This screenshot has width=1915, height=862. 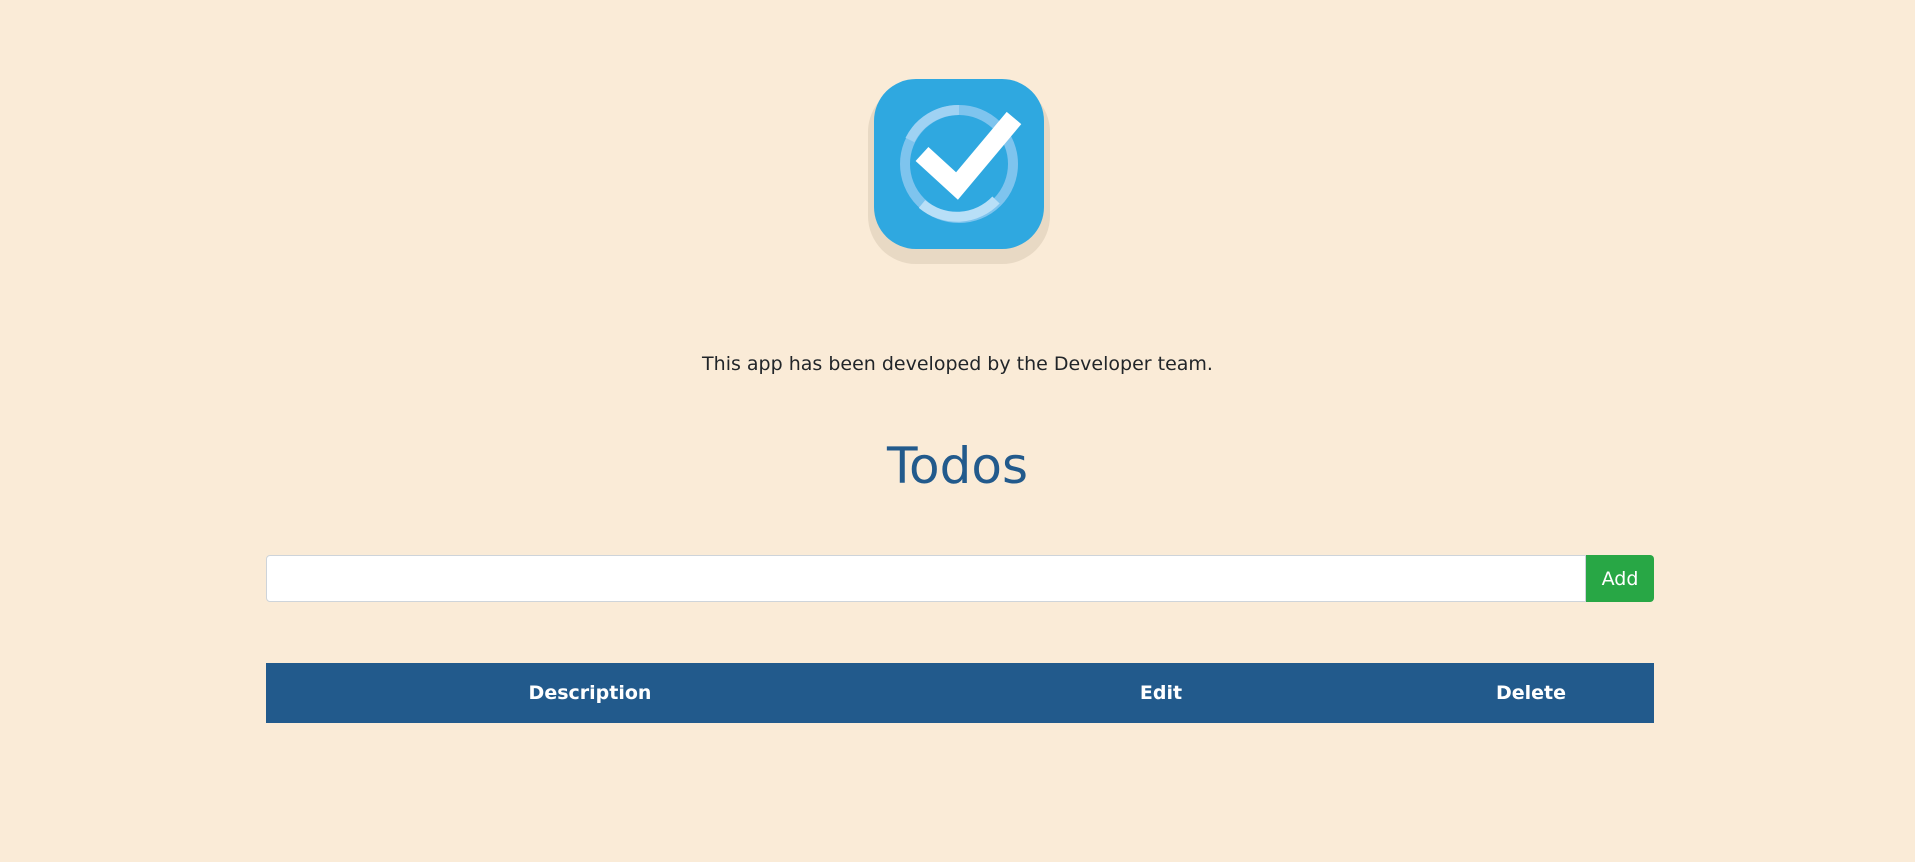 What do you see at coordinates (926, 578) in the screenshot?
I see `todo-input` at bounding box center [926, 578].